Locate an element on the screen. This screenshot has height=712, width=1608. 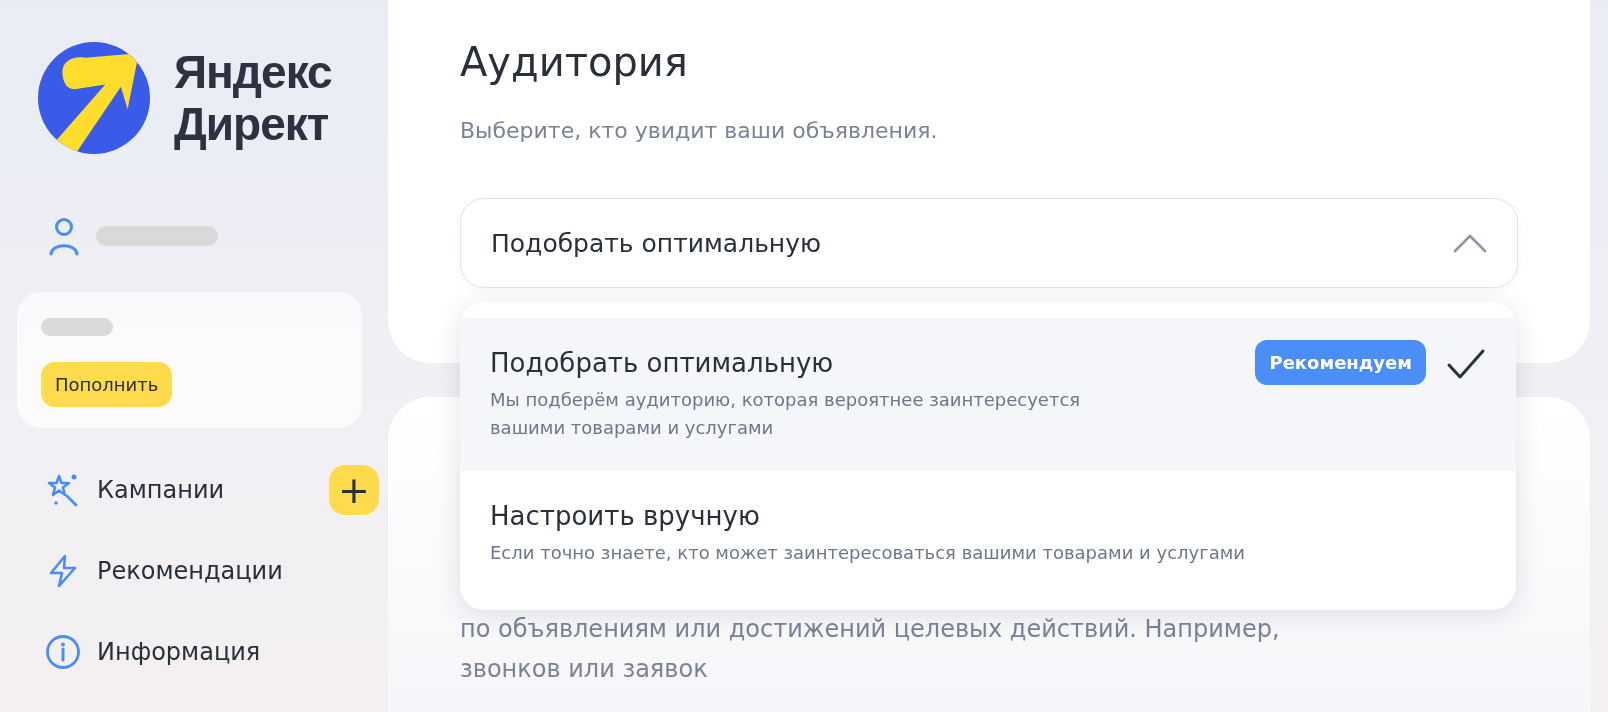
checkmark-icon is located at coordinates (1466, 364).